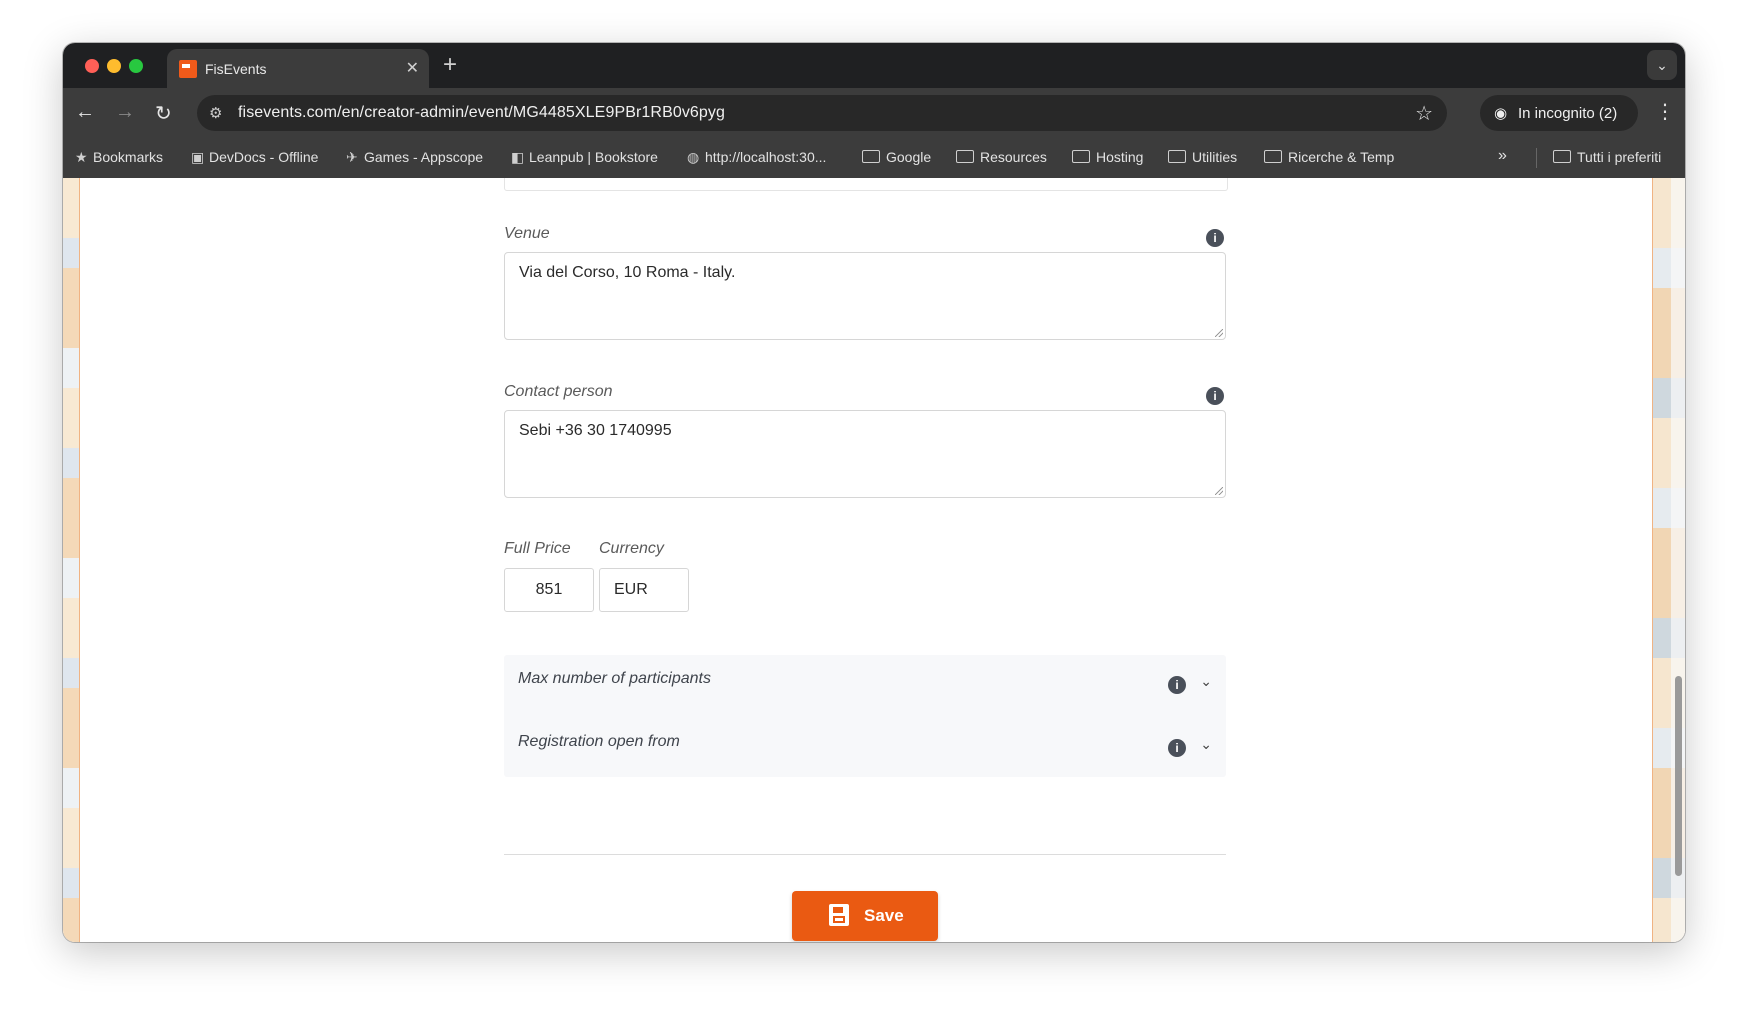 The height and width of the screenshot is (1024, 1748). Describe the element at coordinates (424, 157) in the screenshot. I see `bookmark-label: Games - Appscope` at that location.